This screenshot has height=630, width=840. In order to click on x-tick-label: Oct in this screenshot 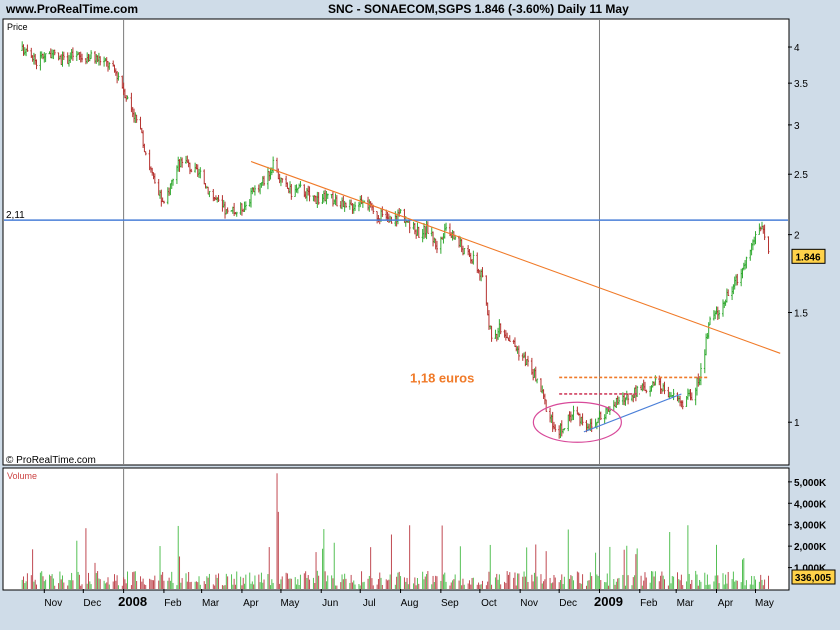, I will do `click(489, 603)`.